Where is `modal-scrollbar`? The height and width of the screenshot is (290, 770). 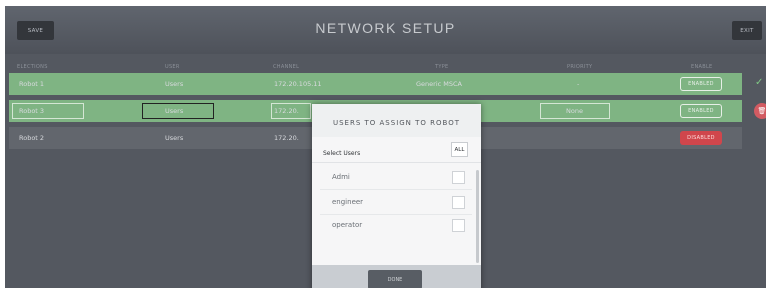 modal-scrollbar is located at coordinates (477, 216).